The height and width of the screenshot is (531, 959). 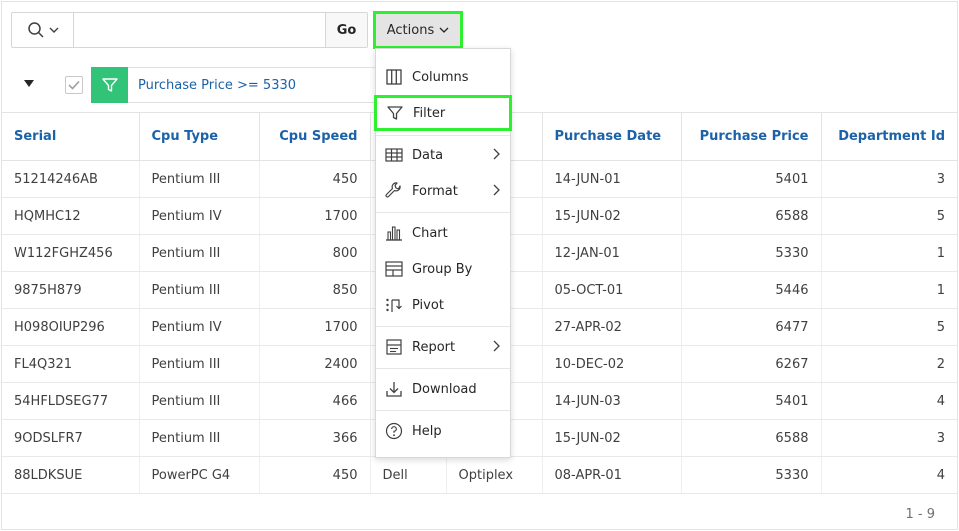 What do you see at coordinates (443, 77) in the screenshot?
I see `menu-item-columns: Columns` at bounding box center [443, 77].